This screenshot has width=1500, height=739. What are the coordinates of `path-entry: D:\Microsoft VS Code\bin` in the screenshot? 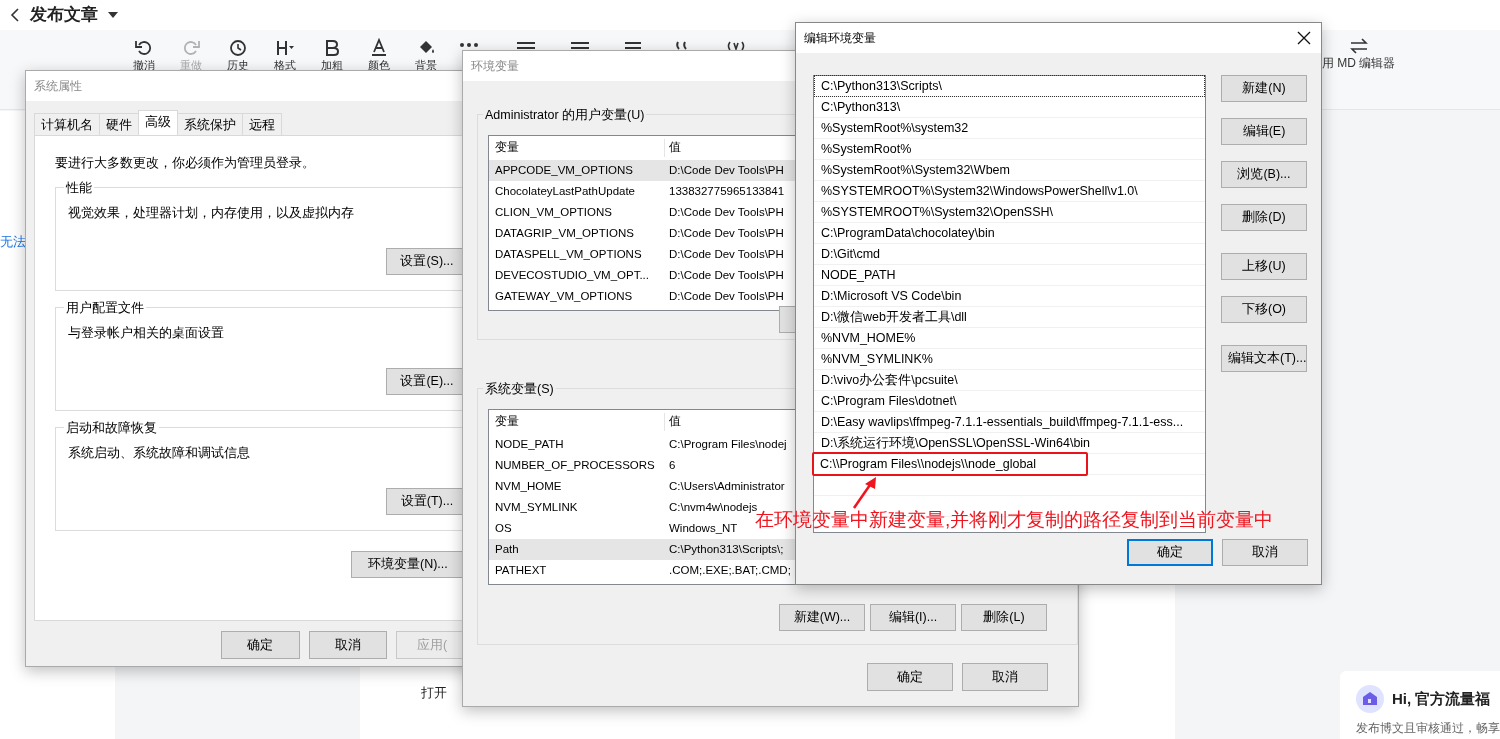 It's located at (891, 296).